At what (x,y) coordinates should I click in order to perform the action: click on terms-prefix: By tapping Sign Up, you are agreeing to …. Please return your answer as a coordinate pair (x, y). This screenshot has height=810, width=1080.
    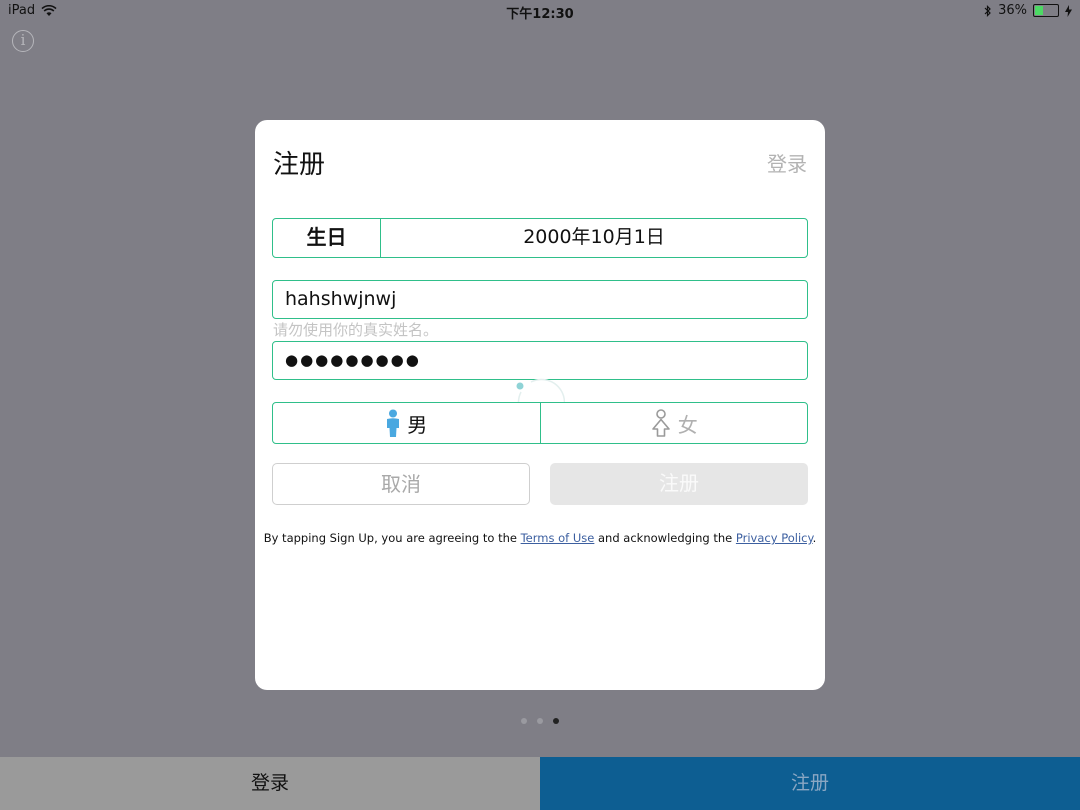
    Looking at the image, I should click on (392, 538).